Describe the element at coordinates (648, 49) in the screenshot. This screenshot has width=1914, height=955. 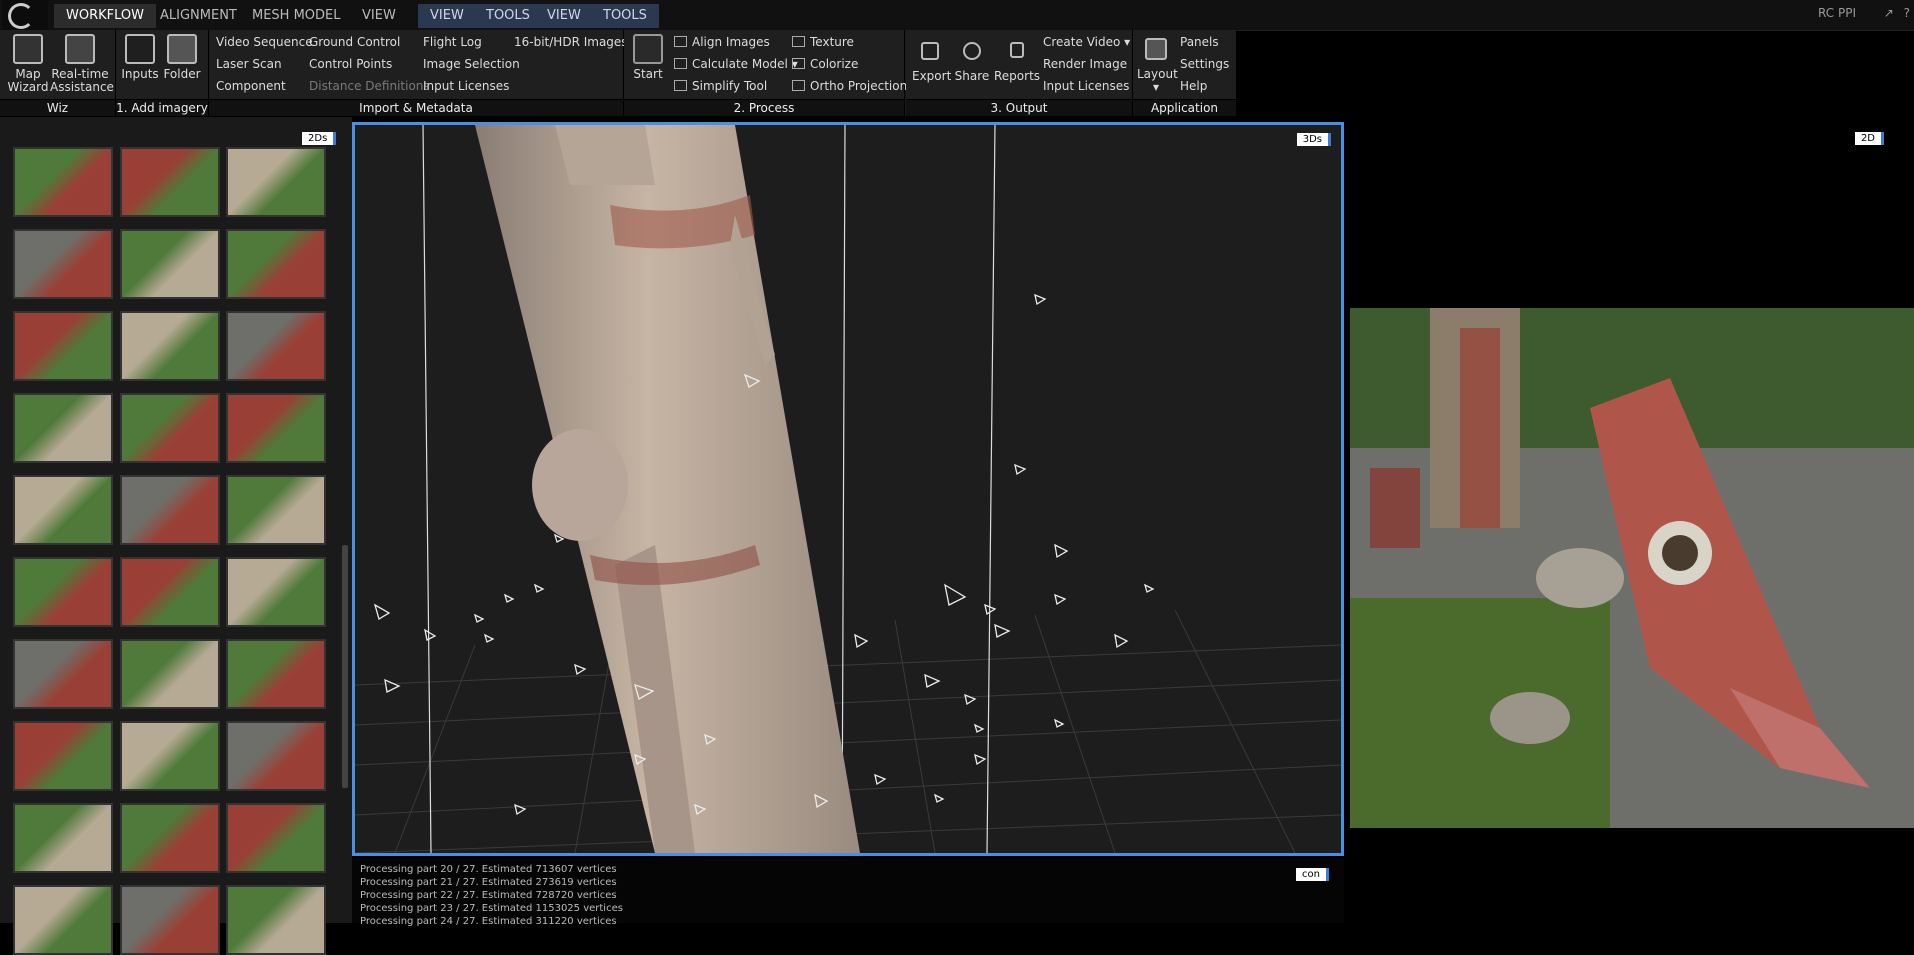
I see `start-icon` at that location.